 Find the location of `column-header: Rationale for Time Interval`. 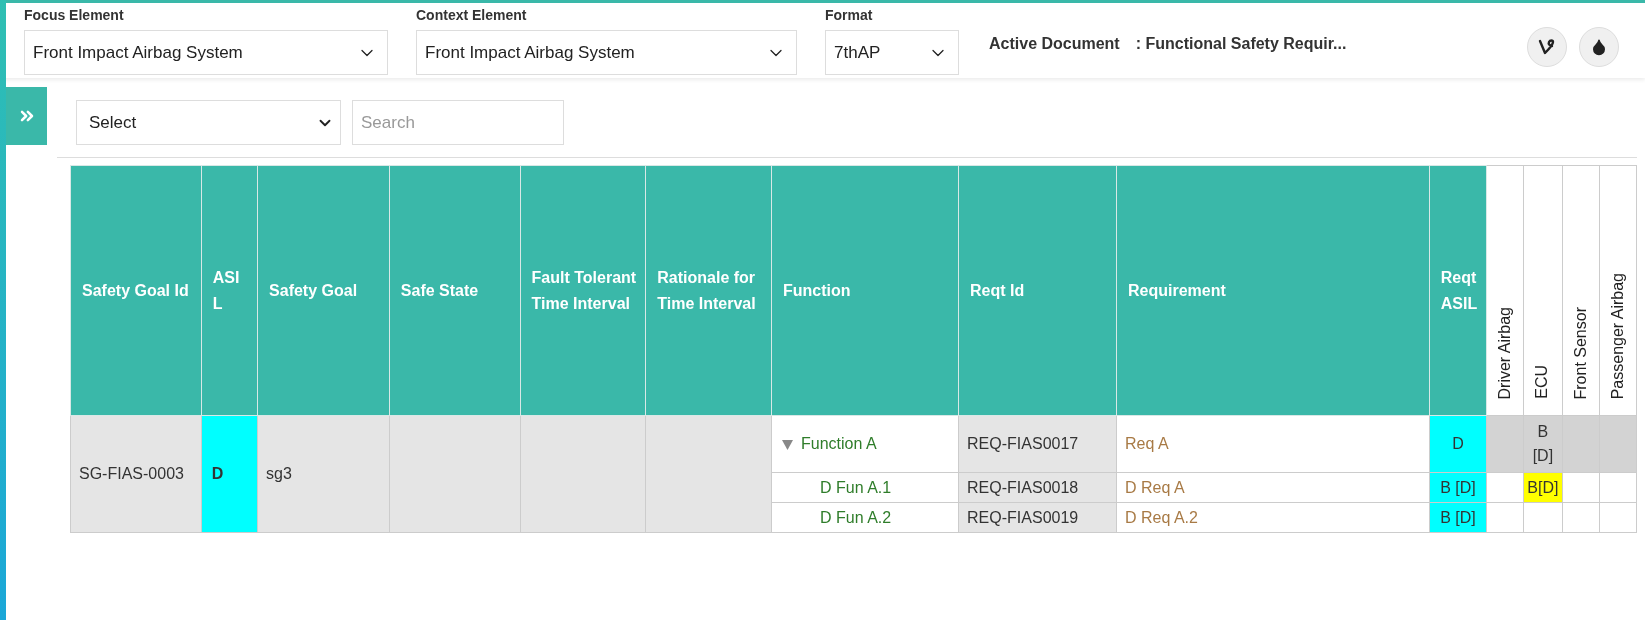

column-header: Rationale for Time Interval is located at coordinates (708, 290).